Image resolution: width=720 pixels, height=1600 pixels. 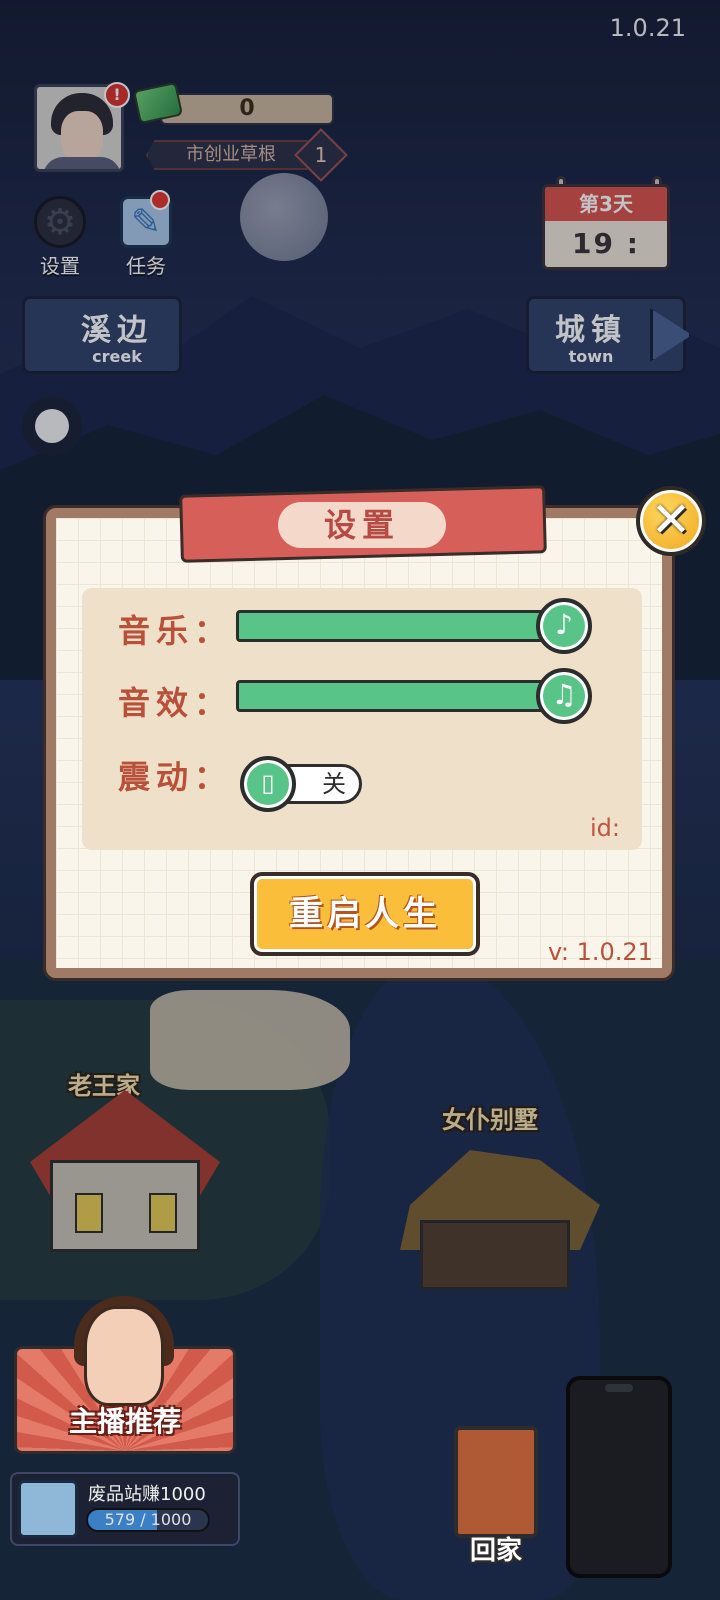 I want to click on restart-life-button: 重启人生, so click(x=365, y=914).